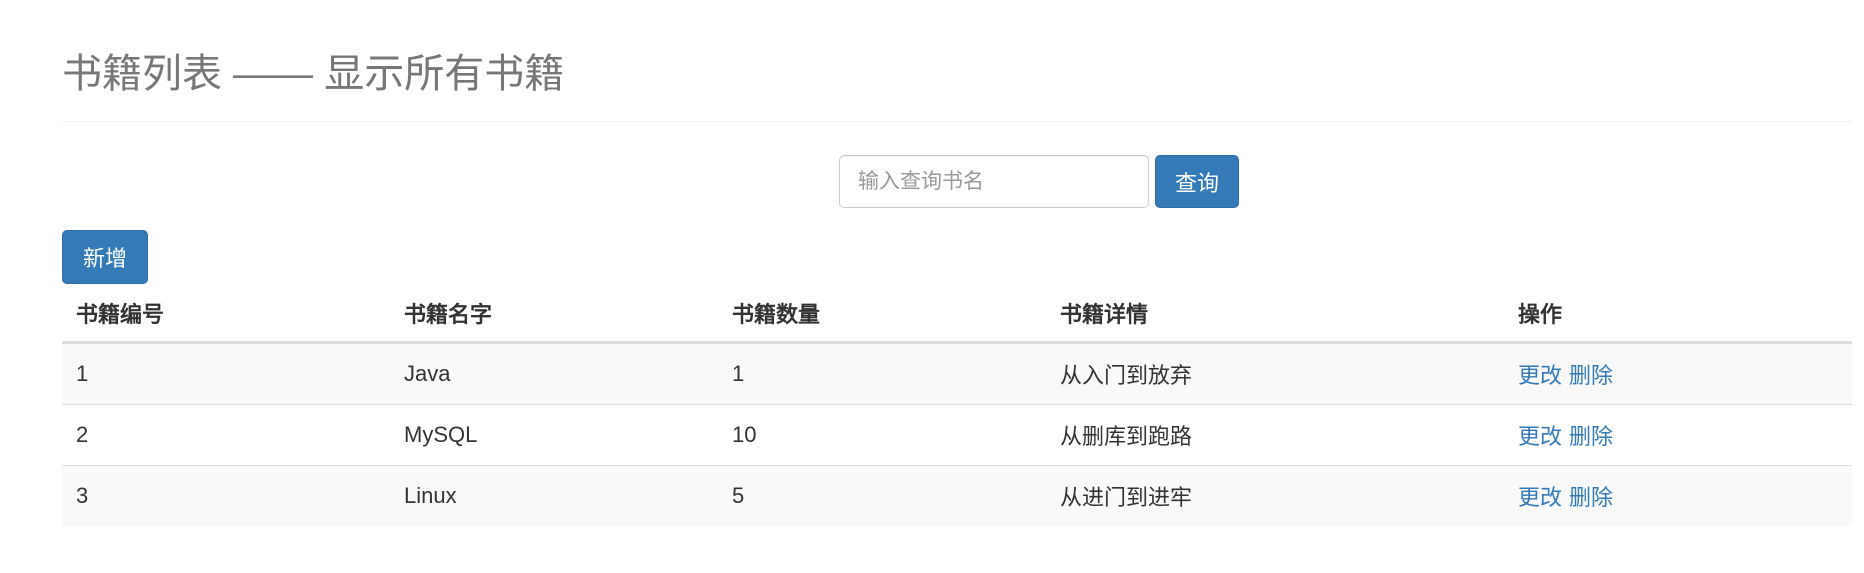 The width and height of the screenshot is (1864, 573). I want to click on add-book-button: 新增, so click(105, 257).